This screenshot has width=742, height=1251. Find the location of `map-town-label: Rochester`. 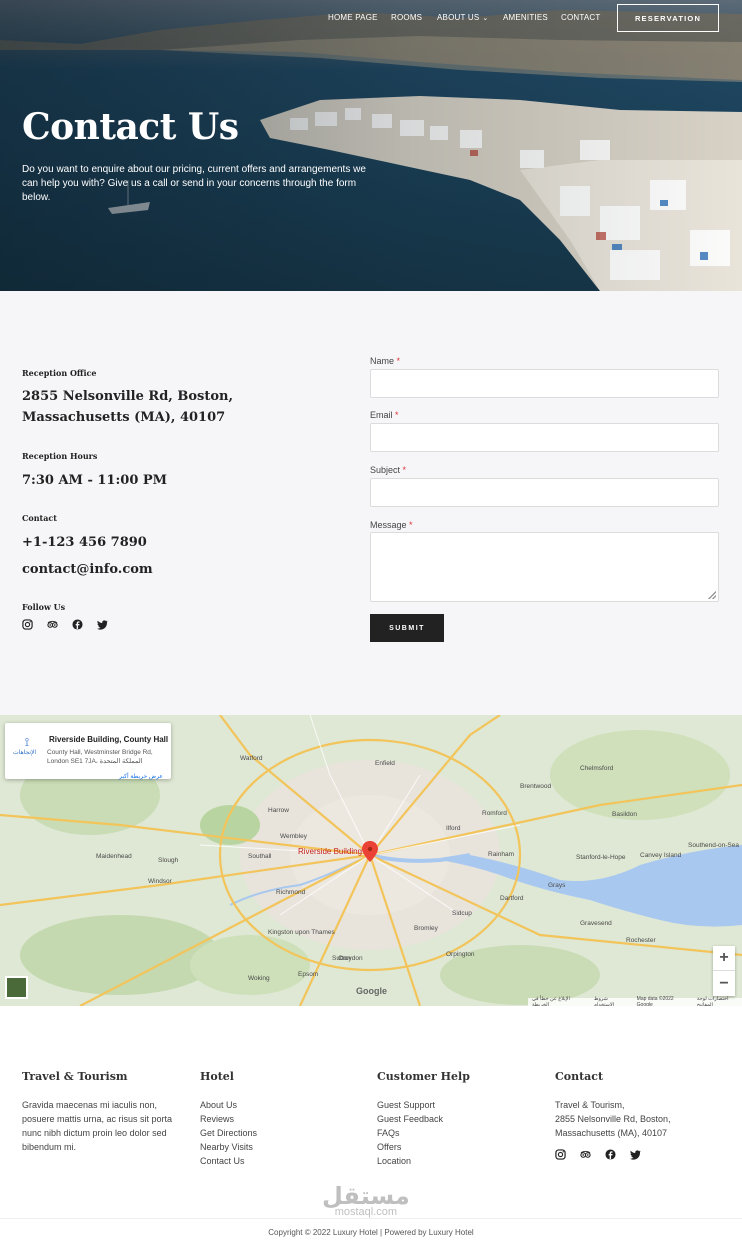

map-town-label: Rochester is located at coordinates (641, 940).